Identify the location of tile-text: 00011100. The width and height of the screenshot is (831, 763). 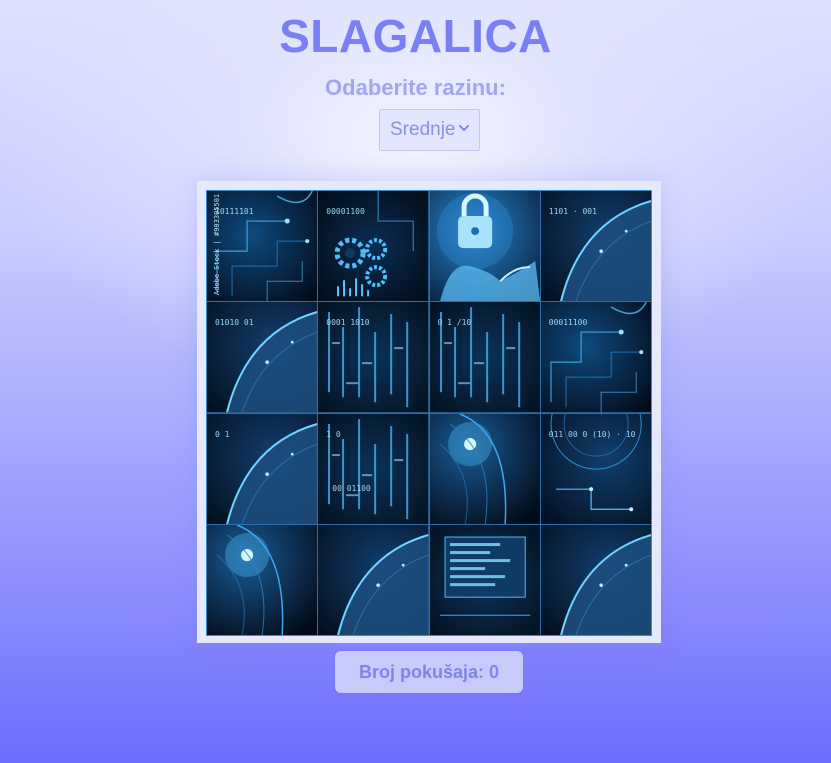
(568, 323).